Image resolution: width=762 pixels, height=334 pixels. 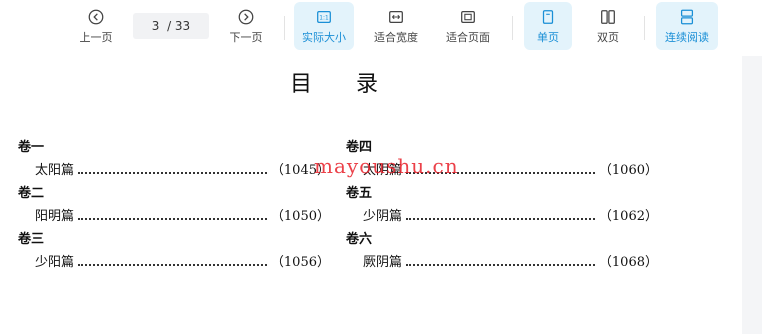 I want to click on single-page-button: 单页, so click(x=548, y=26).